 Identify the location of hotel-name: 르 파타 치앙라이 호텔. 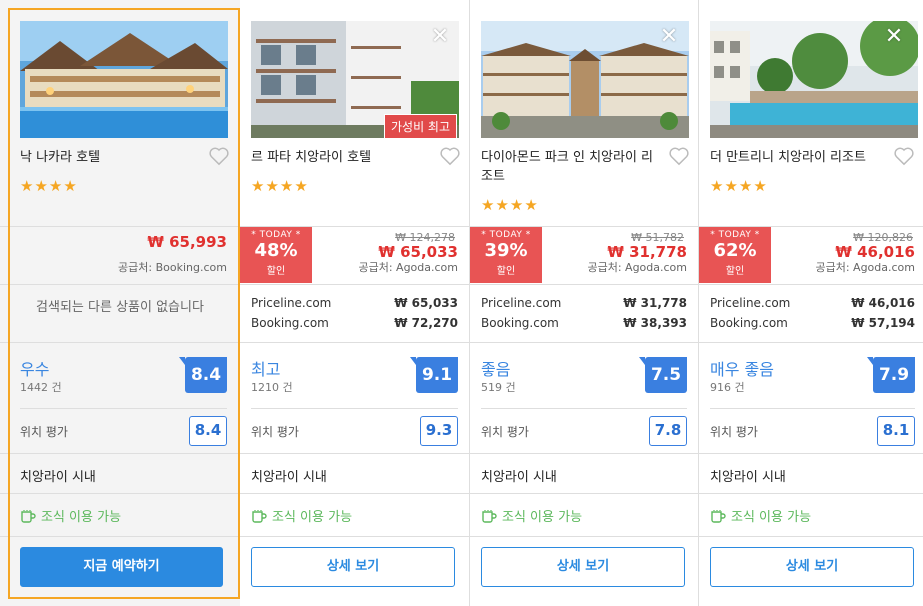
(341, 157).